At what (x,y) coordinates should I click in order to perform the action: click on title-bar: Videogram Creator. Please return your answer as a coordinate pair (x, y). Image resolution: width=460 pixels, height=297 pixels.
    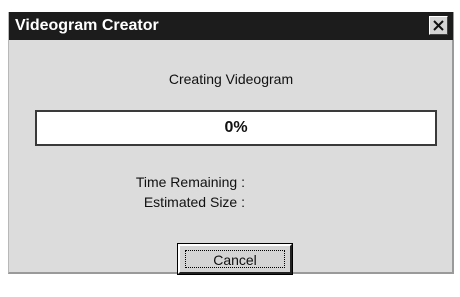
    Looking at the image, I should click on (231, 26).